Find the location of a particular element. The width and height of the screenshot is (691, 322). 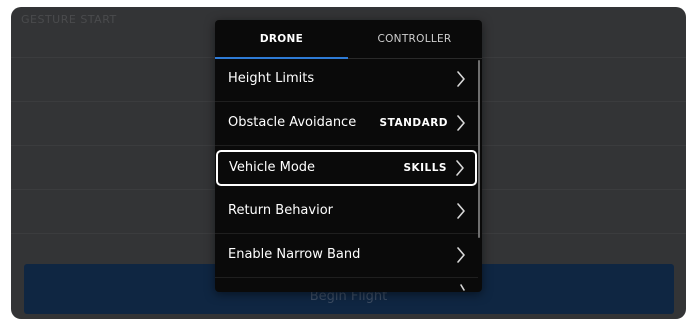

settings-tabs: DRONE CONTROLLER is located at coordinates (348, 39).